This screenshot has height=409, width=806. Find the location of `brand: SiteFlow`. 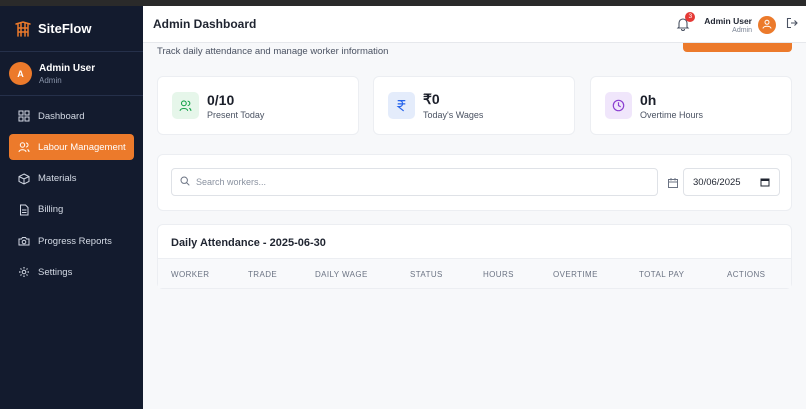

brand: SiteFlow is located at coordinates (71, 29).